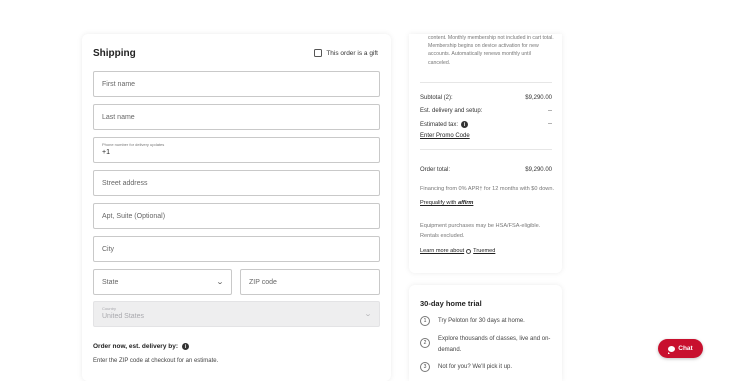 Image resolution: width=744 pixels, height=381 pixels. I want to click on state-select: State ⌄, so click(162, 282).